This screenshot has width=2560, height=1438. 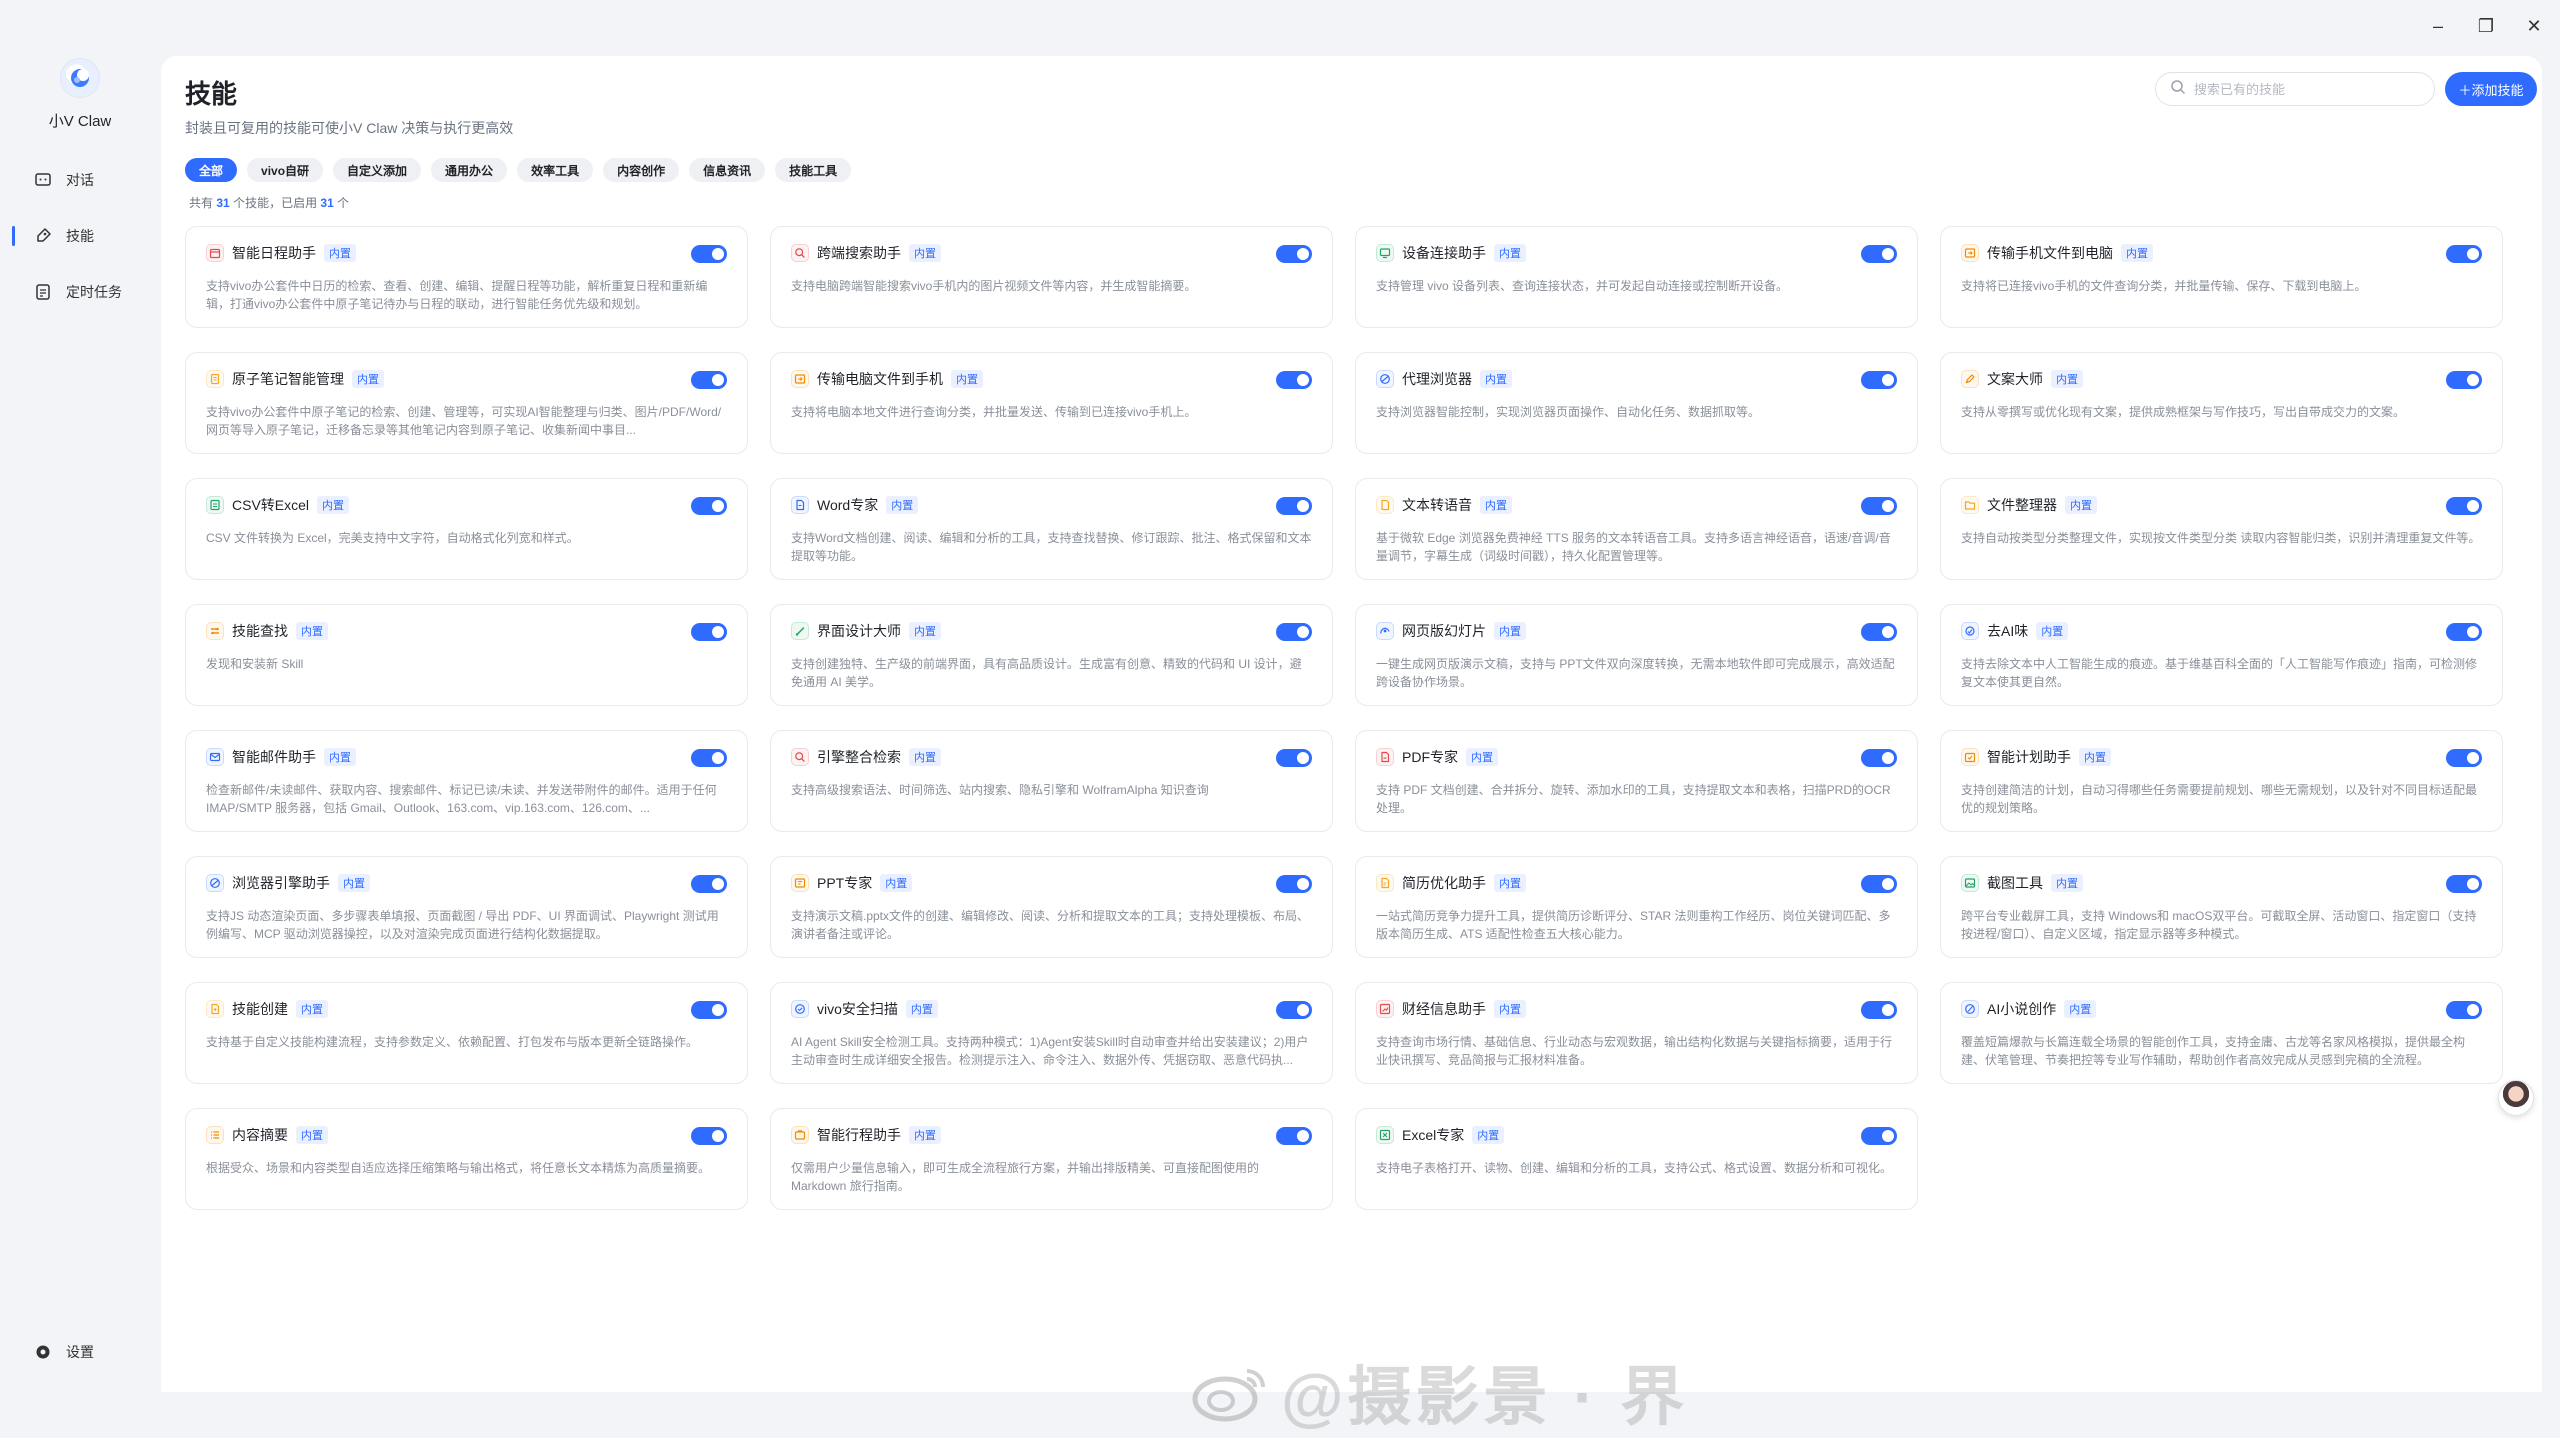 I want to click on settings-button: 设置, so click(x=64, y=1352).